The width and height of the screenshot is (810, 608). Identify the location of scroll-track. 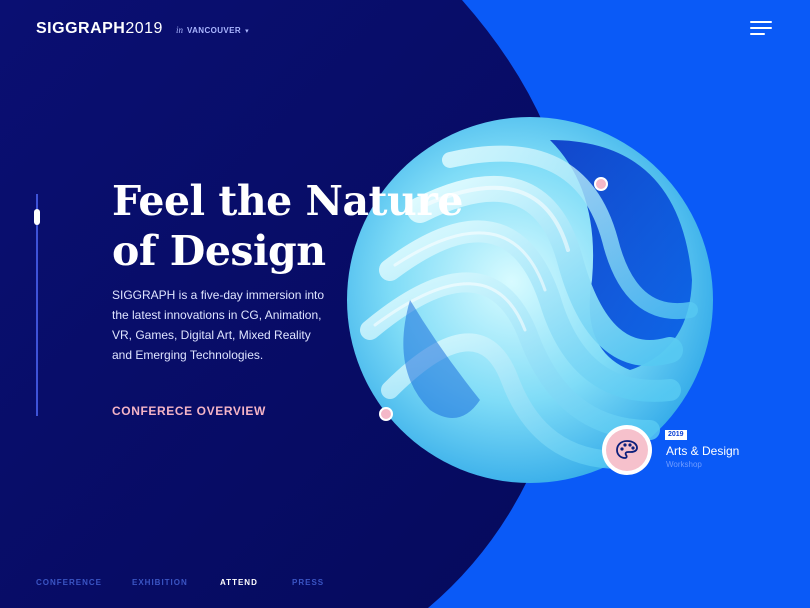
(37, 305).